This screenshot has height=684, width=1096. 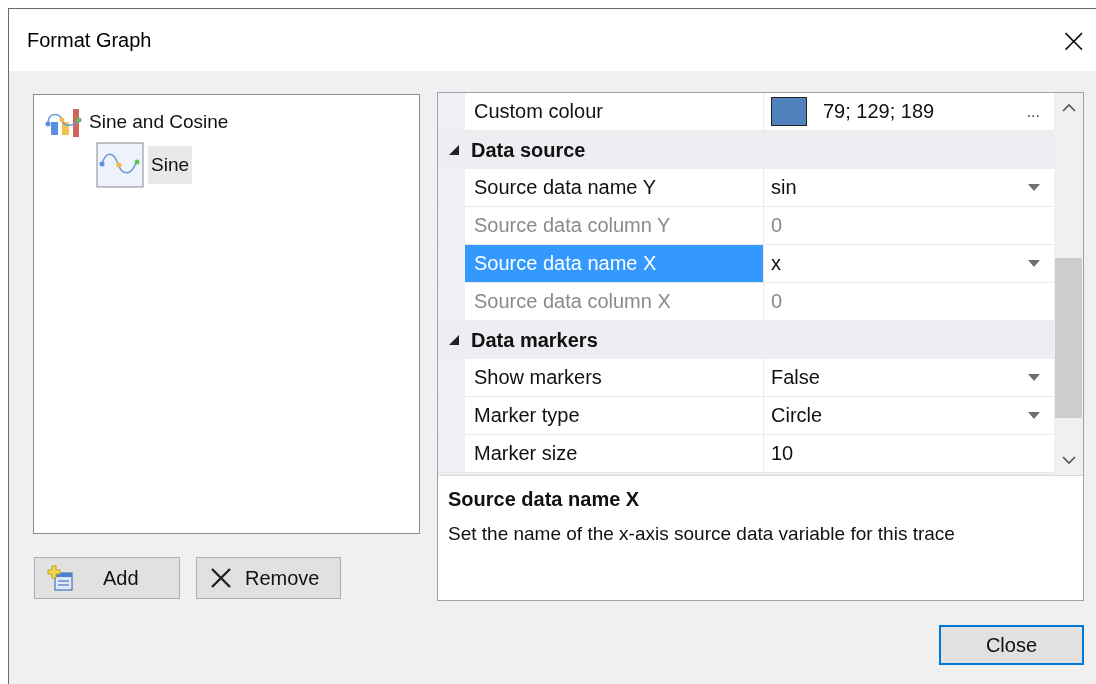 What do you see at coordinates (221, 578) in the screenshot?
I see `remove-icon` at bounding box center [221, 578].